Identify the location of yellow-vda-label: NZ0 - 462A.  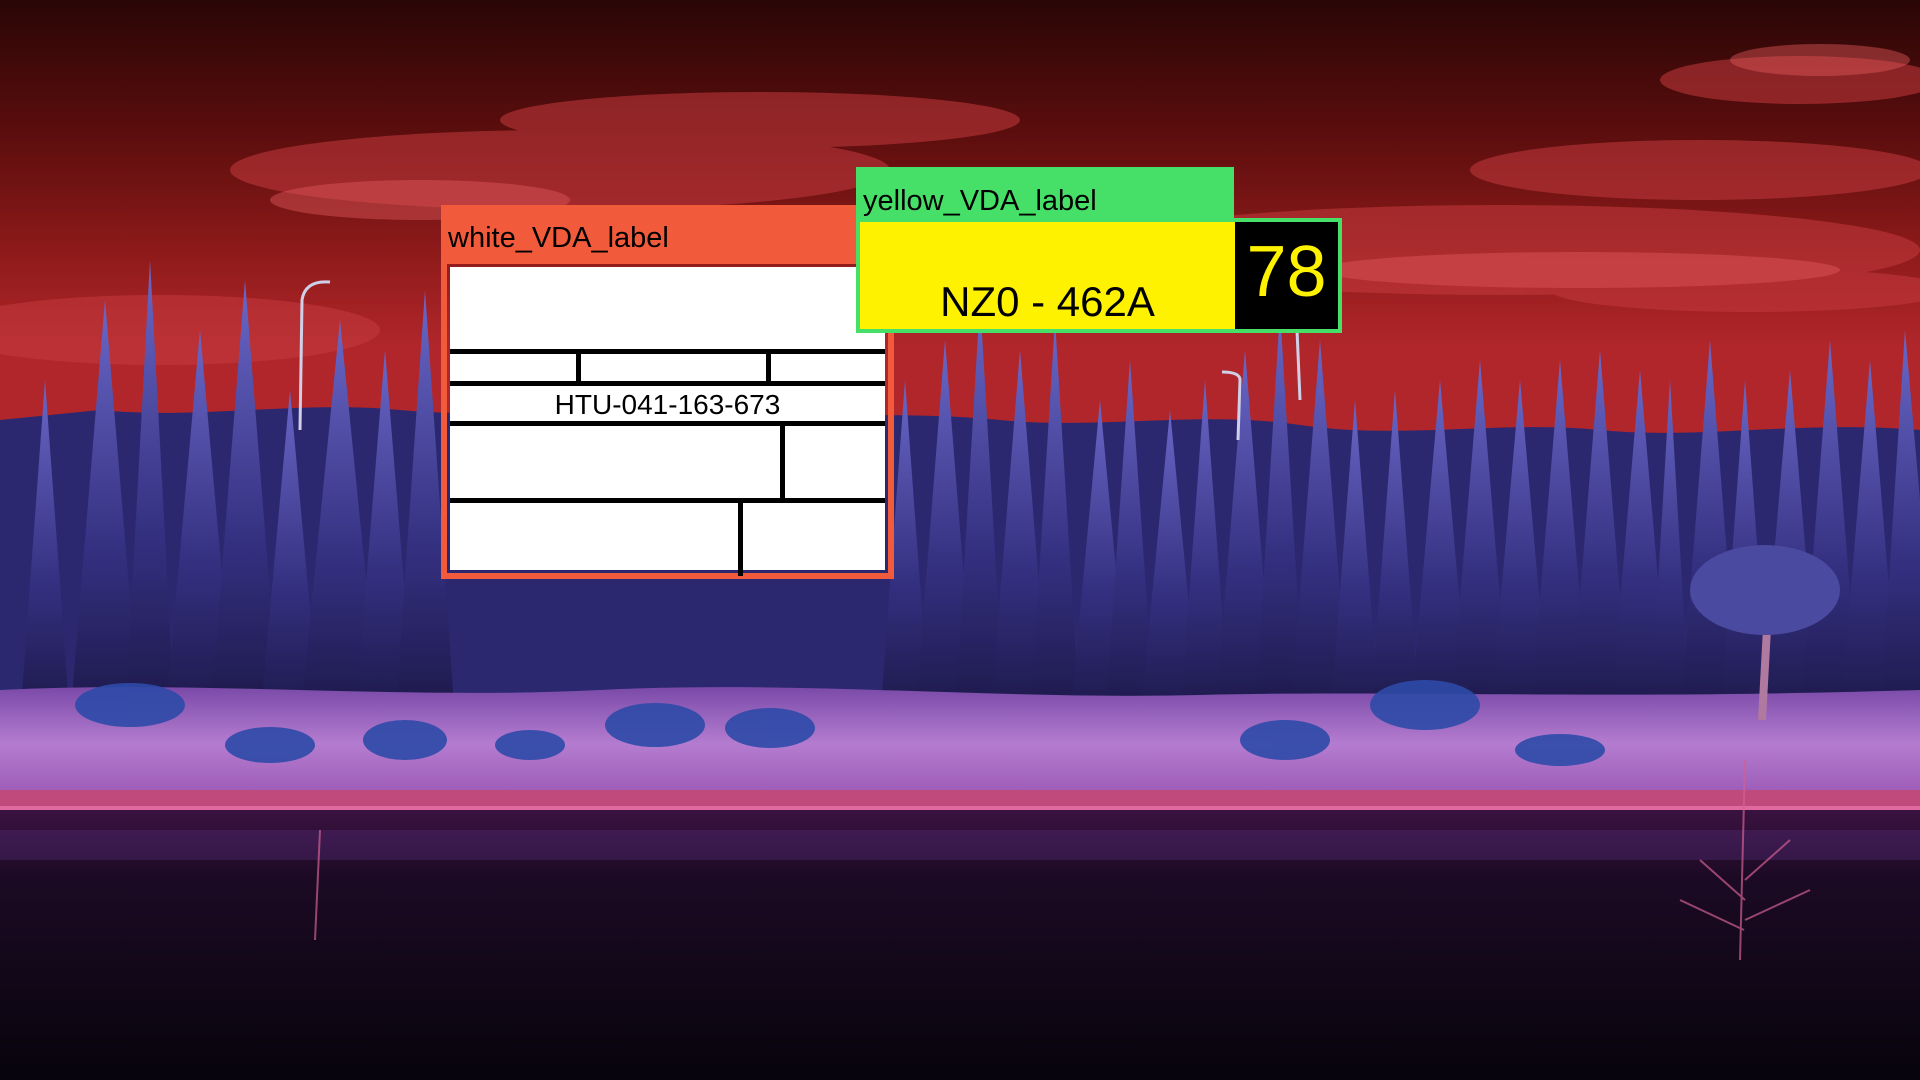
(1047, 275).